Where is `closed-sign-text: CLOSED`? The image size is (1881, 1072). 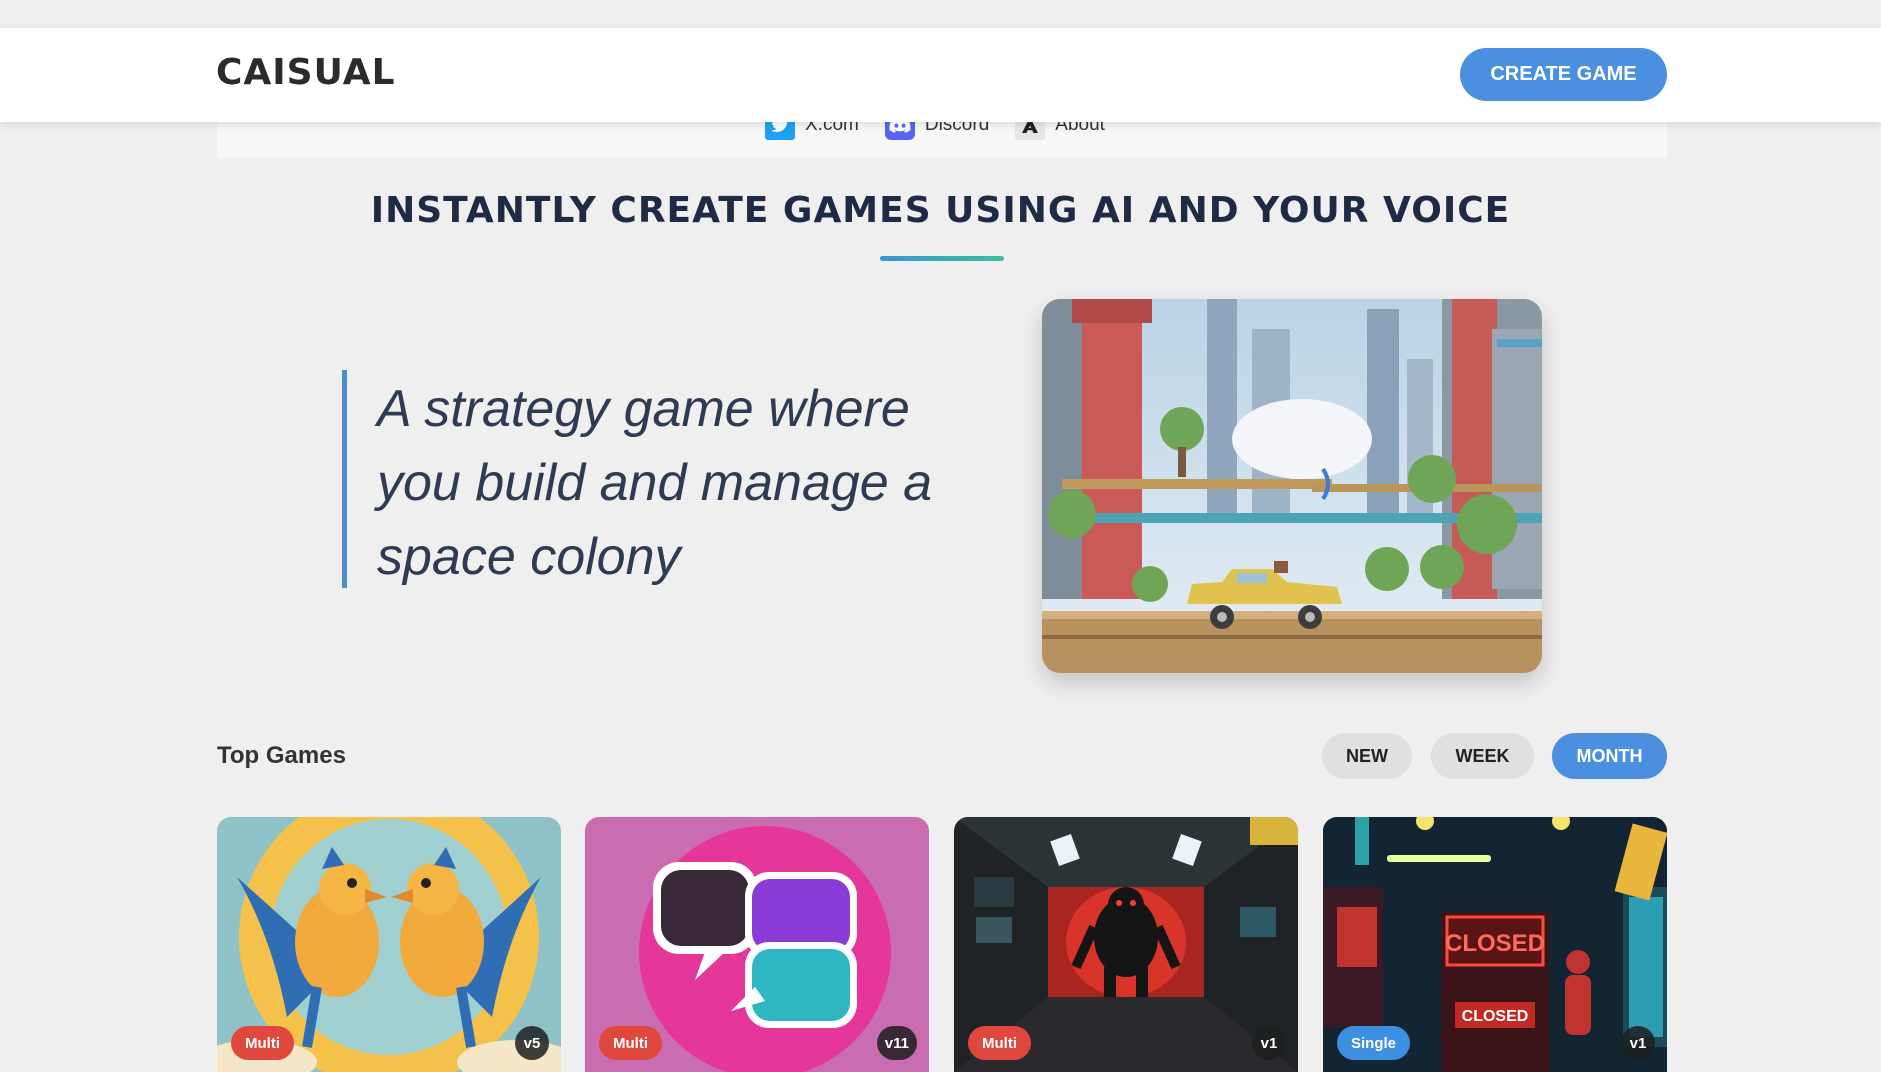
closed-sign-text: CLOSED is located at coordinates (1495, 943).